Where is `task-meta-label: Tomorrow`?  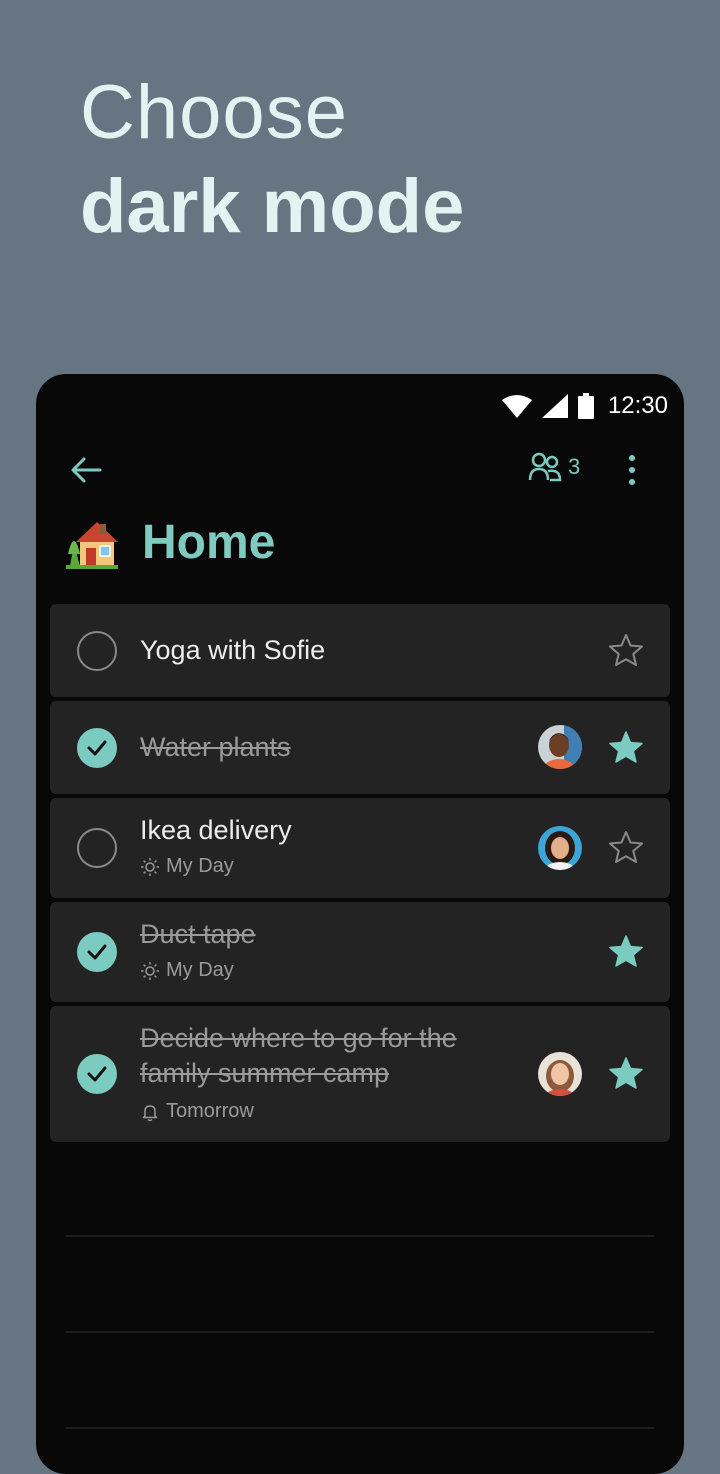 task-meta-label: Tomorrow is located at coordinates (210, 1111).